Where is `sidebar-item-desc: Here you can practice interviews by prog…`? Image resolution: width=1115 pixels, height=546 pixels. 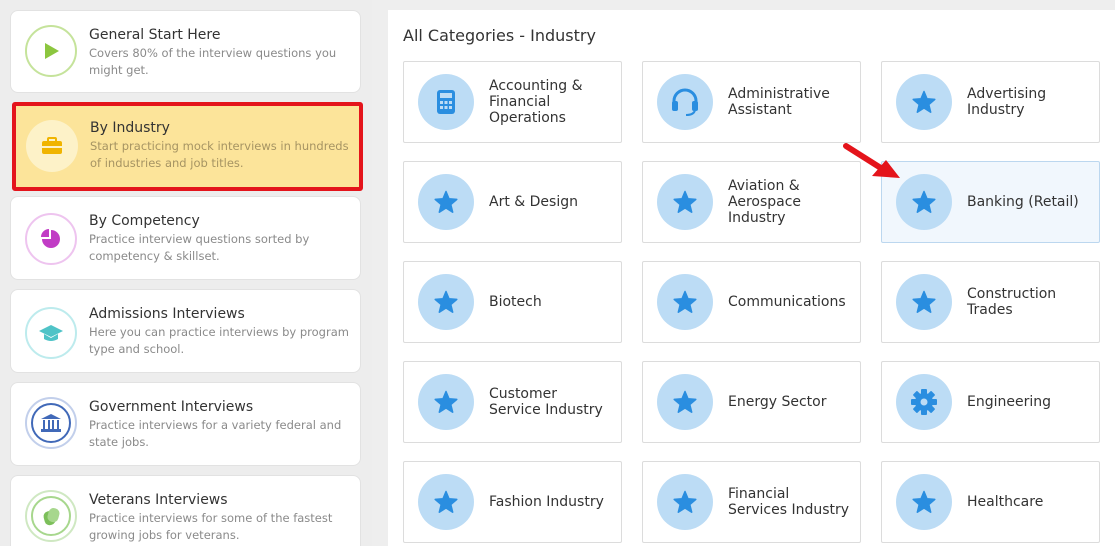 sidebar-item-desc: Here you can practice interviews by prog… is located at coordinates (219, 340).